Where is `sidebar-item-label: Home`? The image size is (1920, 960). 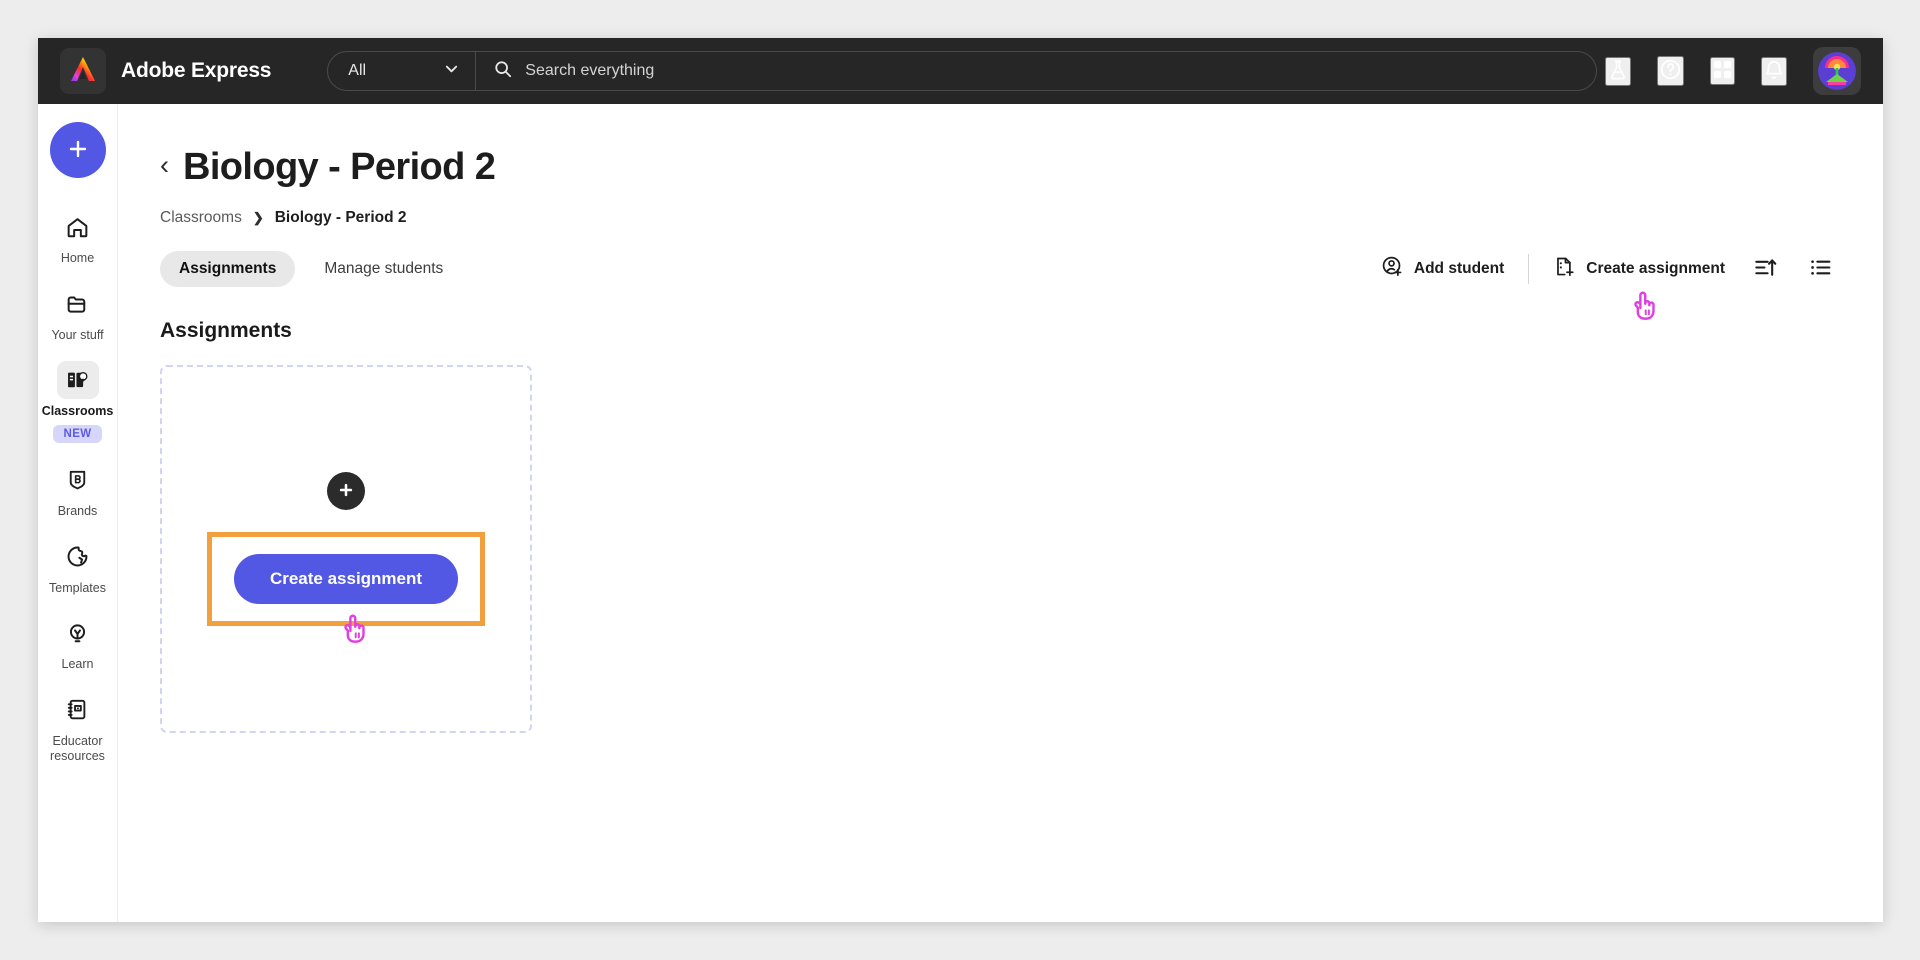 sidebar-item-label: Home is located at coordinates (77, 258).